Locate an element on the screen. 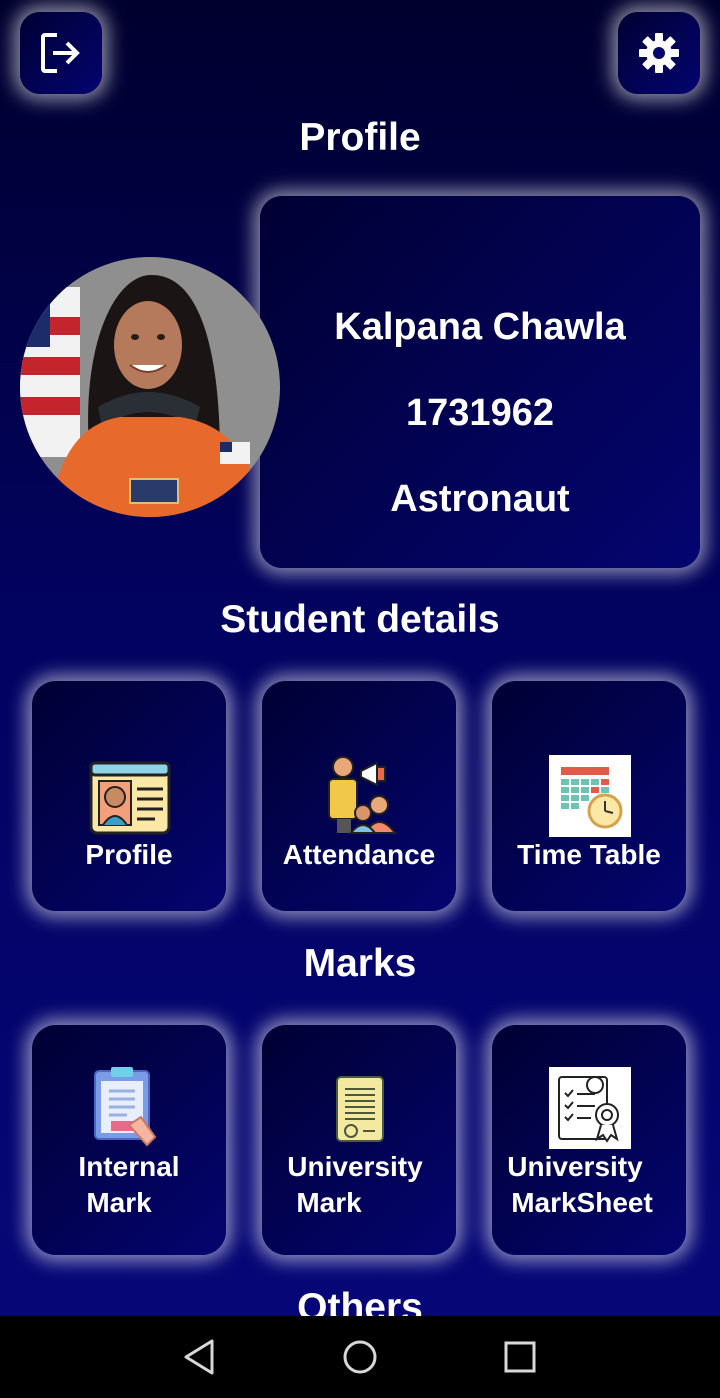  settings-button is located at coordinates (659, 53).